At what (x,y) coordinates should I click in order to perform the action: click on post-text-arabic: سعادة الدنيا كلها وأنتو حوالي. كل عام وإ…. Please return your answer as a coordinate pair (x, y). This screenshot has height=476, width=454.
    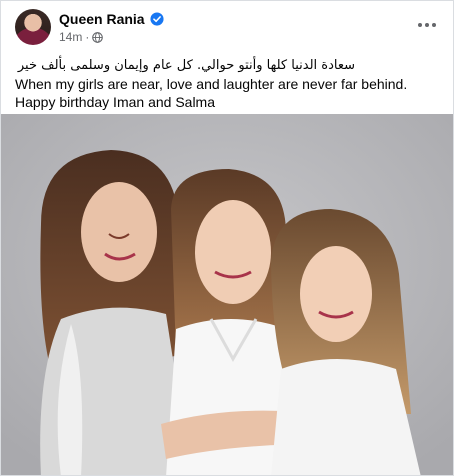
    Looking at the image, I should click on (186, 65).